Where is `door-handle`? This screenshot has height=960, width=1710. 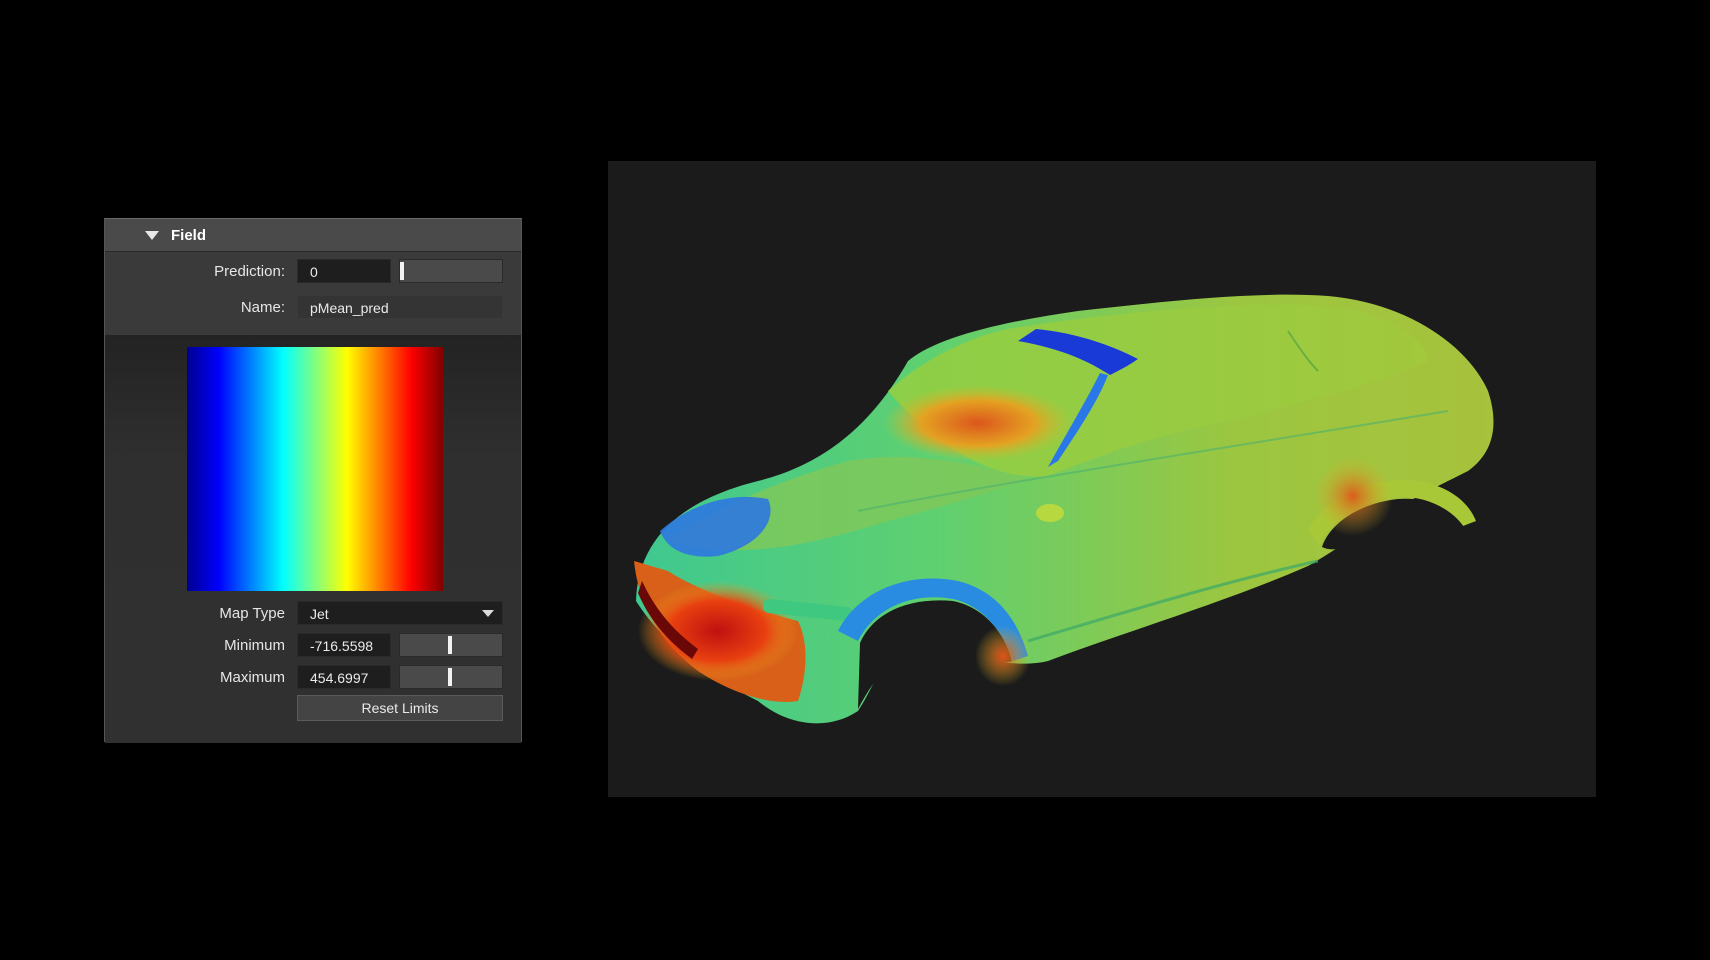 door-handle is located at coordinates (1050, 513).